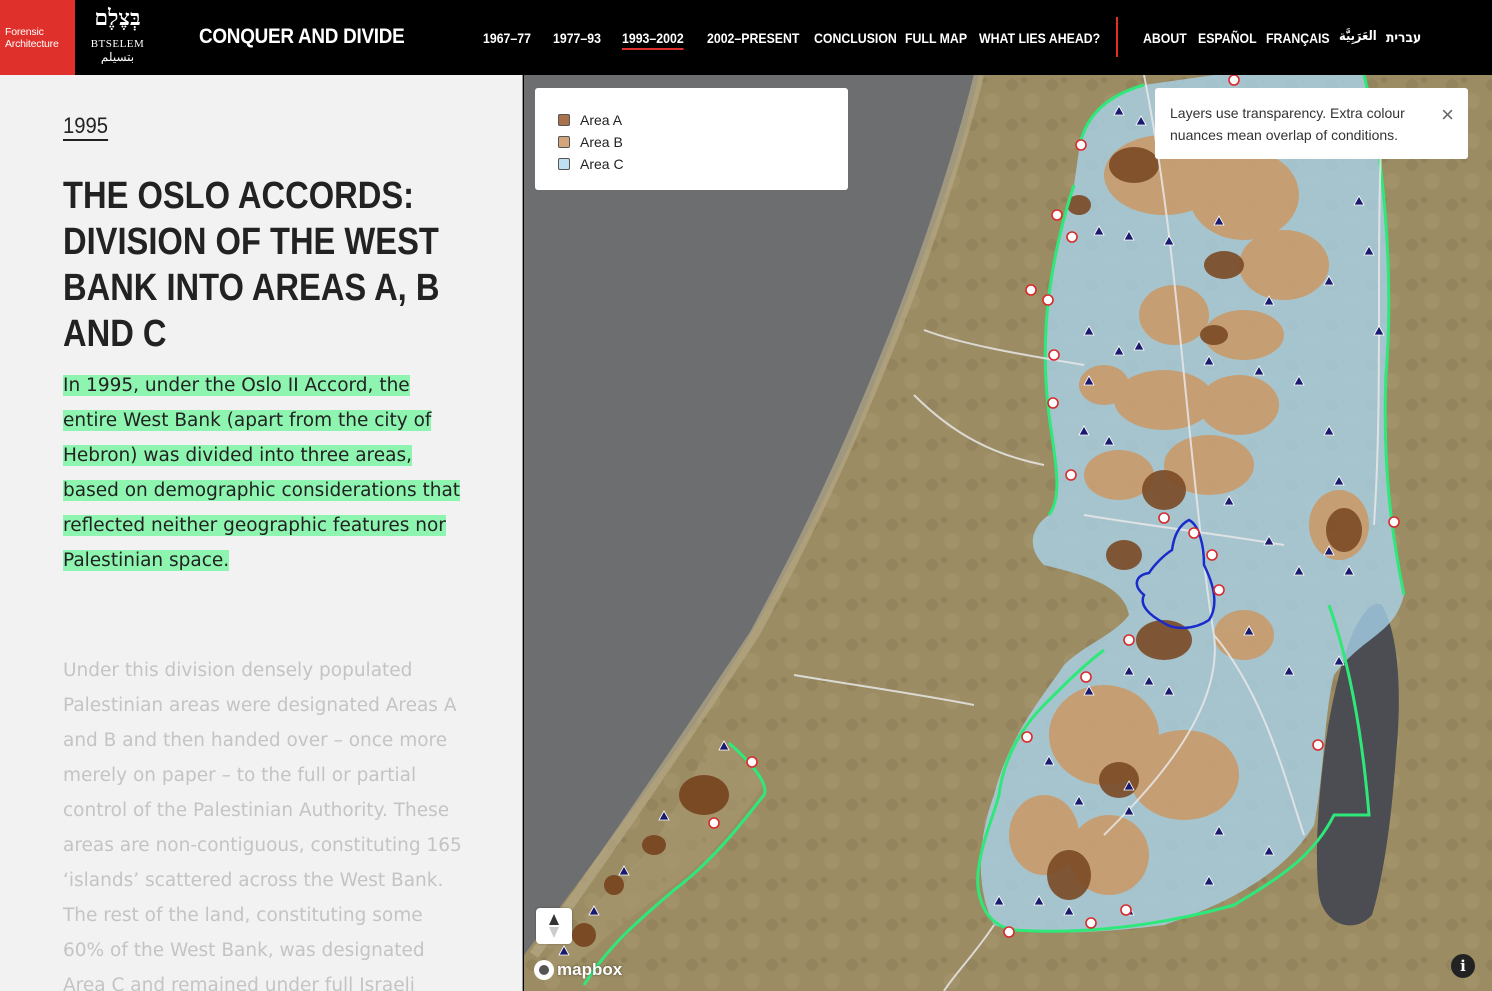 Image resolution: width=1492 pixels, height=991 pixels. What do you see at coordinates (653, 40) in the screenshot?
I see `nav-1993-2002: 1993–2002` at bounding box center [653, 40].